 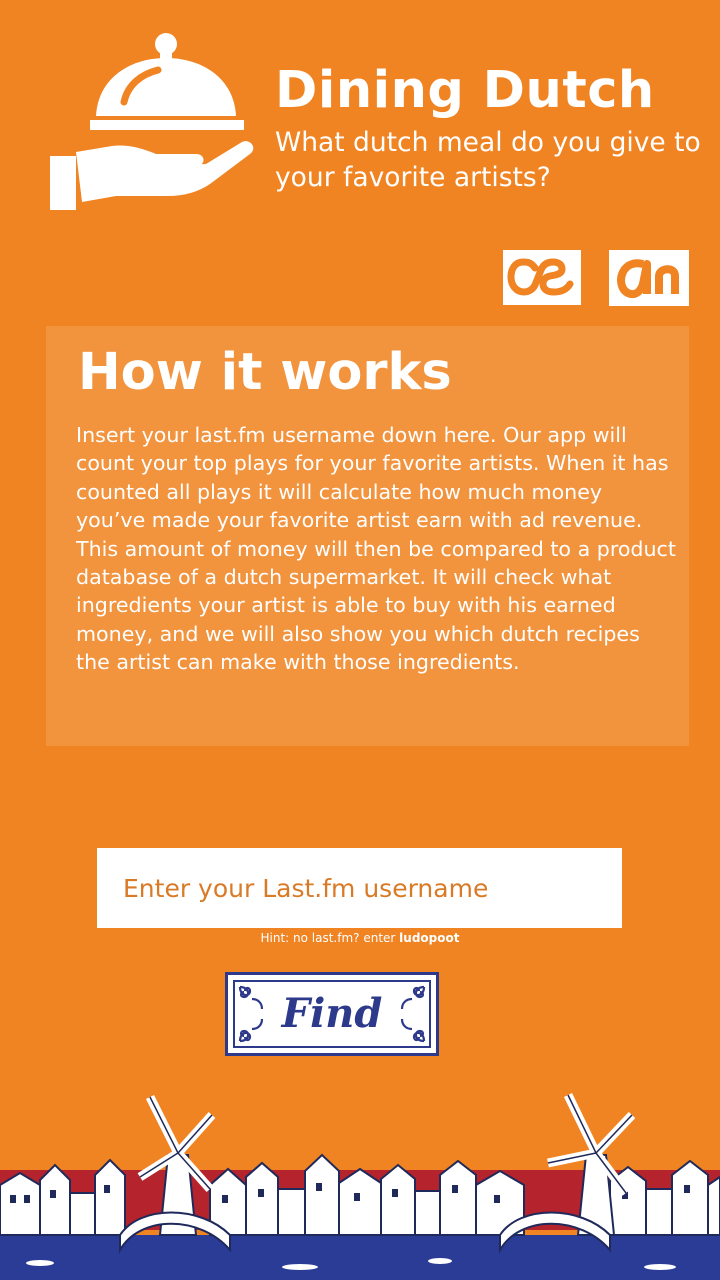 What do you see at coordinates (429, 938) in the screenshot?
I see `hint-username: ludopoot` at bounding box center [429, 938].